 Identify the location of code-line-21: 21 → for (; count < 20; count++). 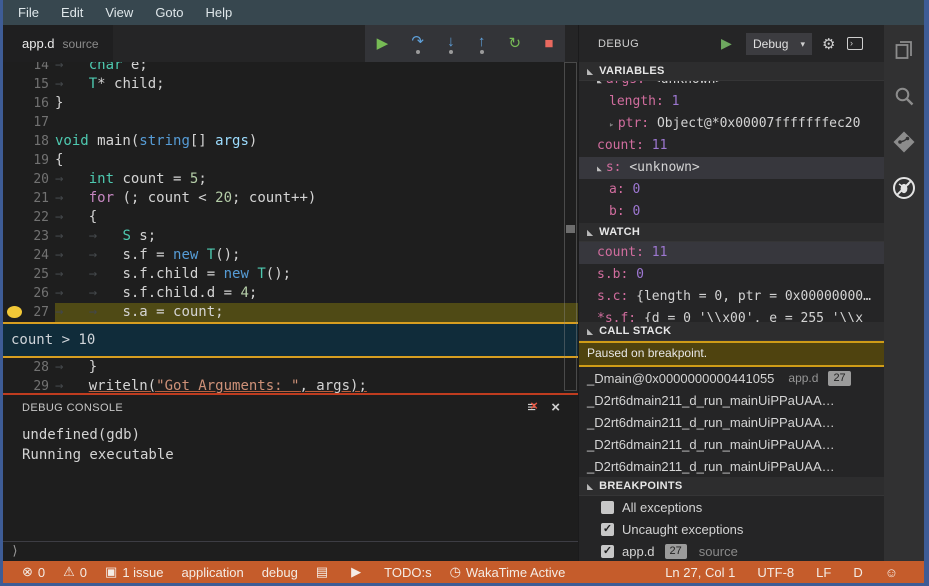
(290, 198).